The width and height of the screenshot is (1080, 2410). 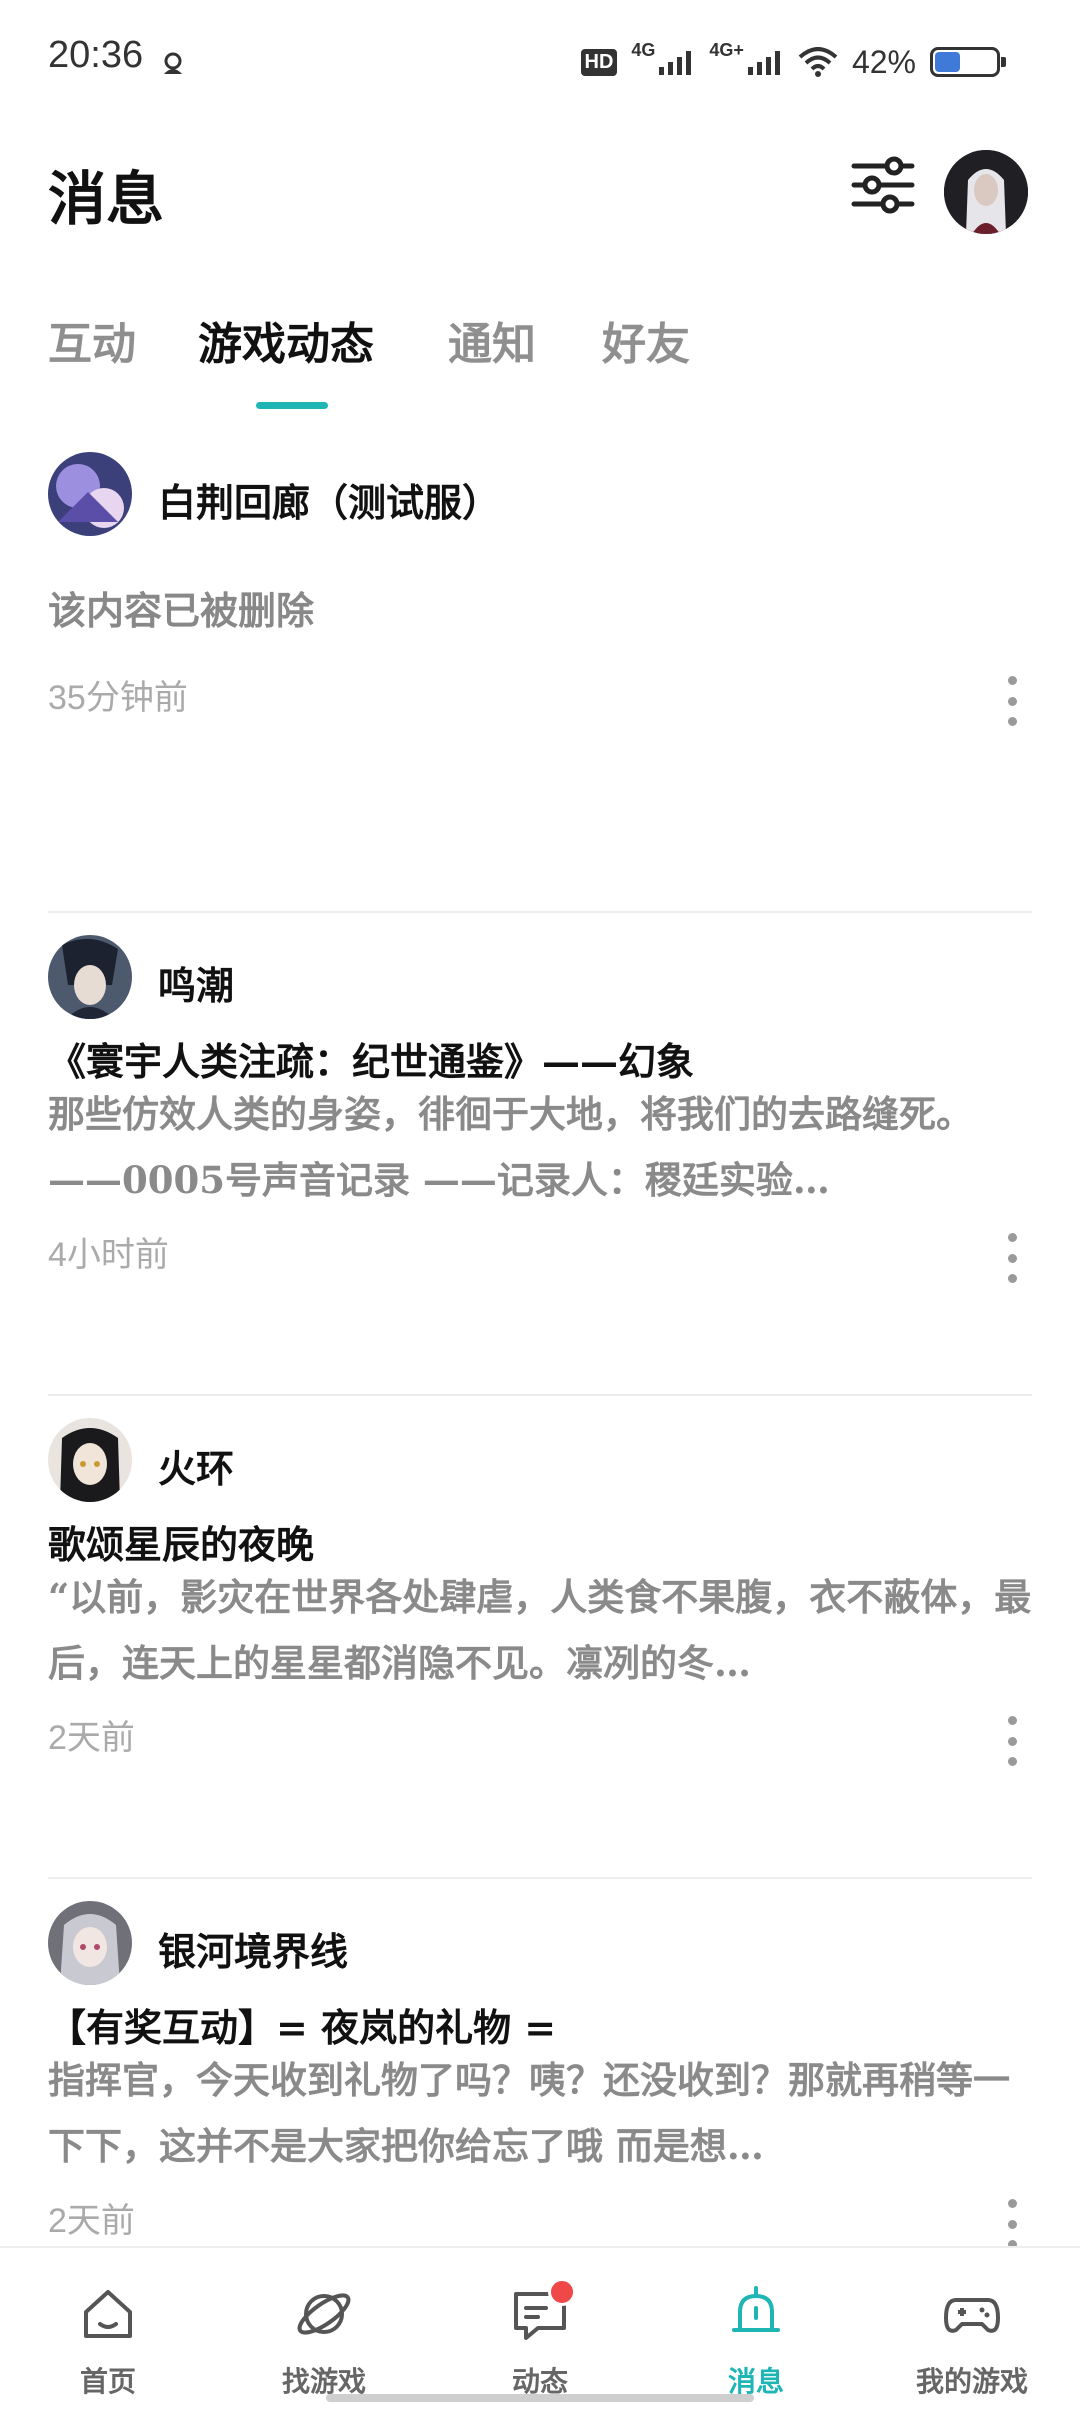 What do you see at coordinates (599, 62) in the screenshot?
I see `hd-icon: HD` at bounding box center [599, 62].